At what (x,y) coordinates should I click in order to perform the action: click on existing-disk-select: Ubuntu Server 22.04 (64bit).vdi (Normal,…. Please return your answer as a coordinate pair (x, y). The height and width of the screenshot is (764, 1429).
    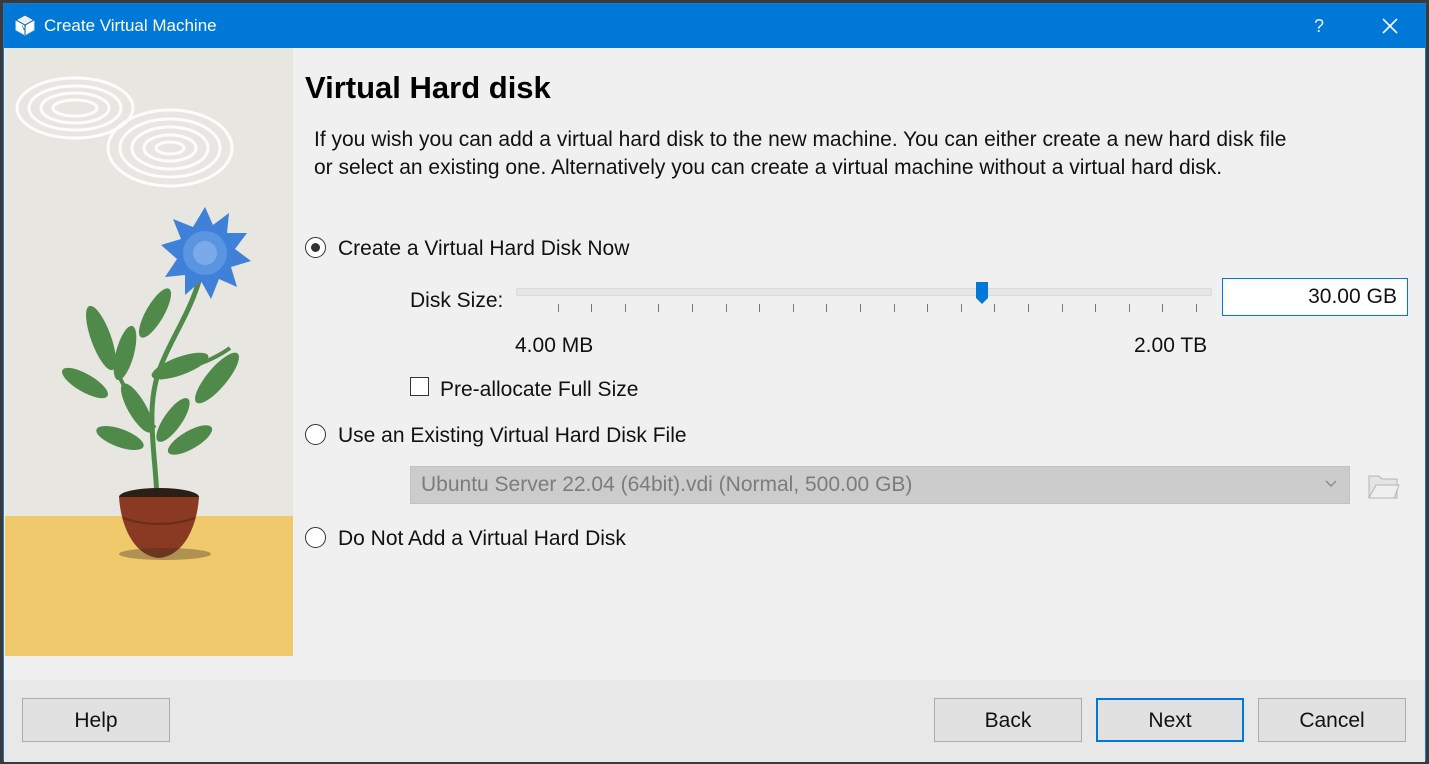
    Looking at the image, I should click on (880, 485).